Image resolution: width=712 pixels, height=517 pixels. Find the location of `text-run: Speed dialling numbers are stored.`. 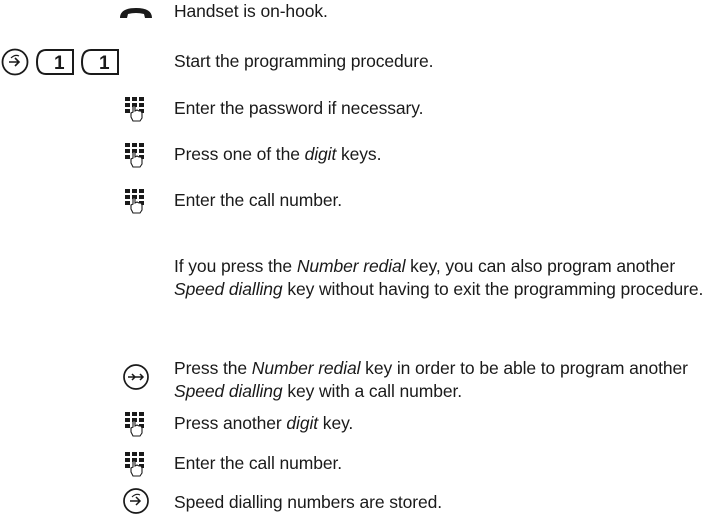

text-run: Speed dialling numbers are stored. is located at coordinates (308, 502).